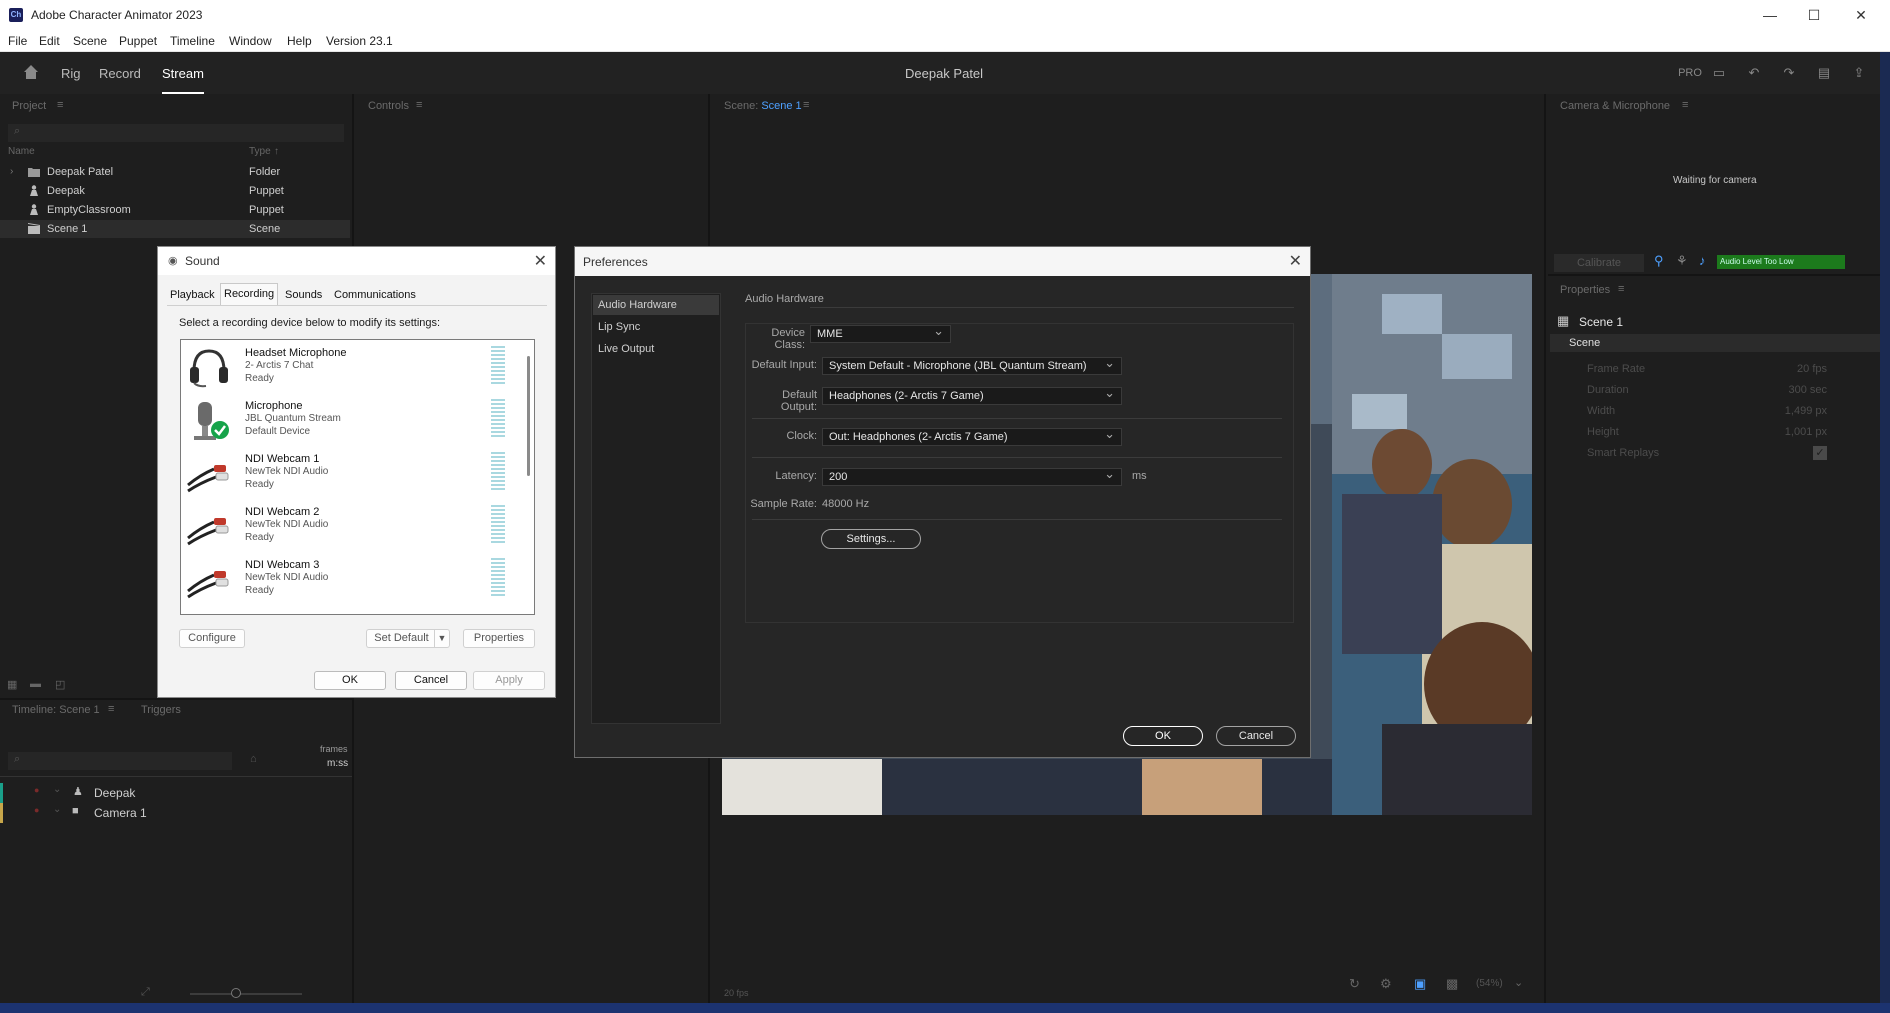 The image size is (1890, 1013). I want to click on timeline-track-camera-1: ● ⌄ ■ Camera 1, so click(176, 813).